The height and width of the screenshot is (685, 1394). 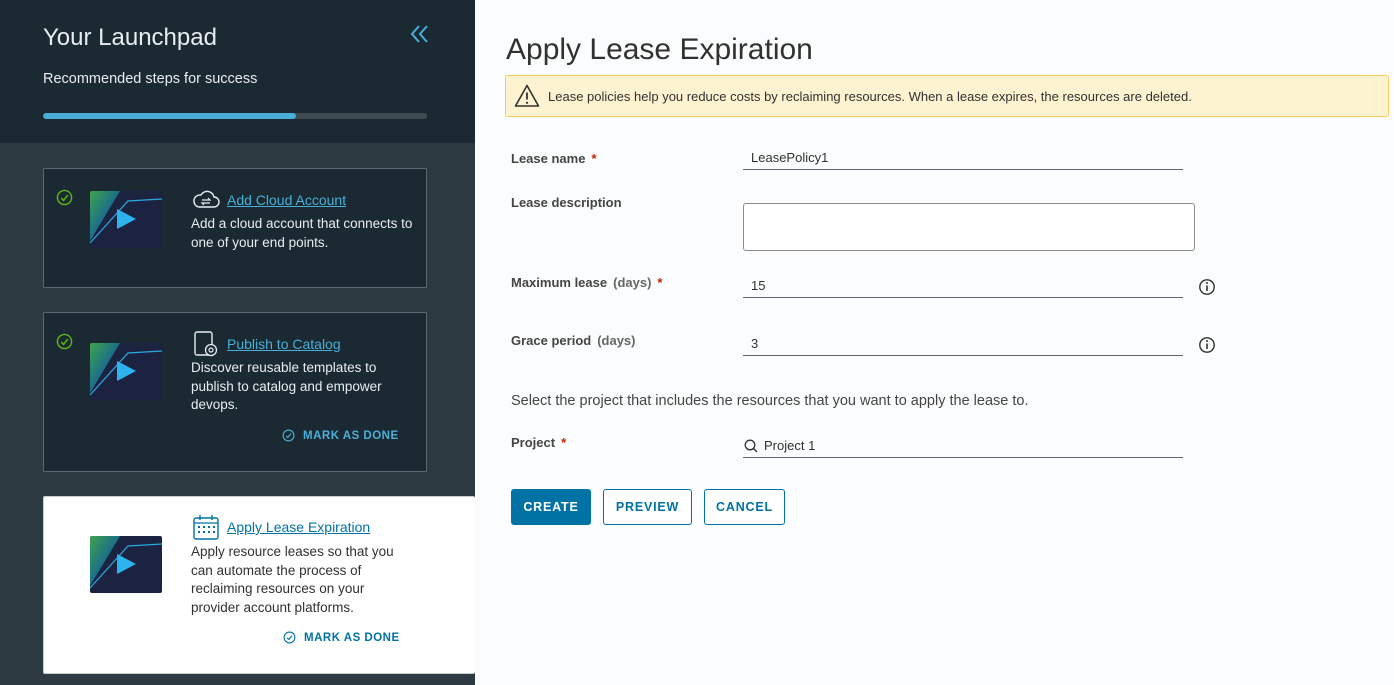 What do you see at coordinates (566, 202) in the screenshot?
I see `lease-description-label: Lease description` at bounding box center [566, 202].